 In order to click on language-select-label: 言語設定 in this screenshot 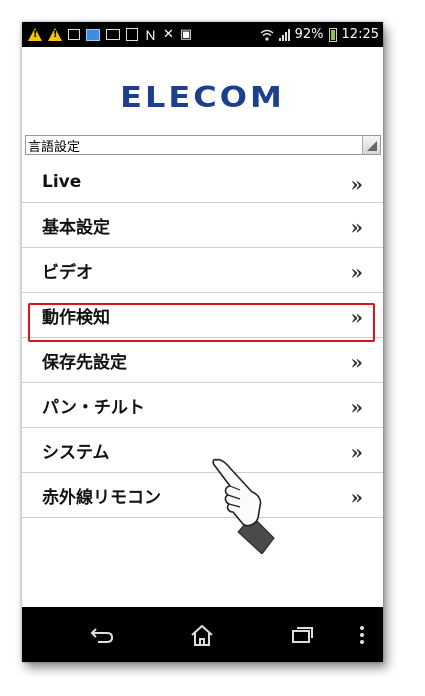, I will do `click(54, 147)`.